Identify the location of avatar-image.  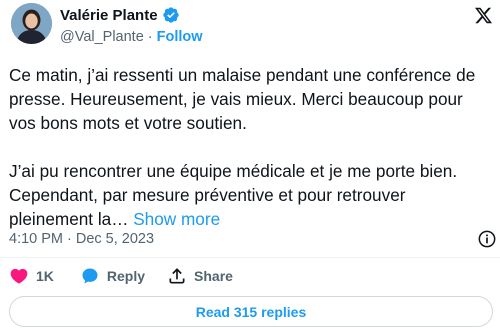
(31, 23).